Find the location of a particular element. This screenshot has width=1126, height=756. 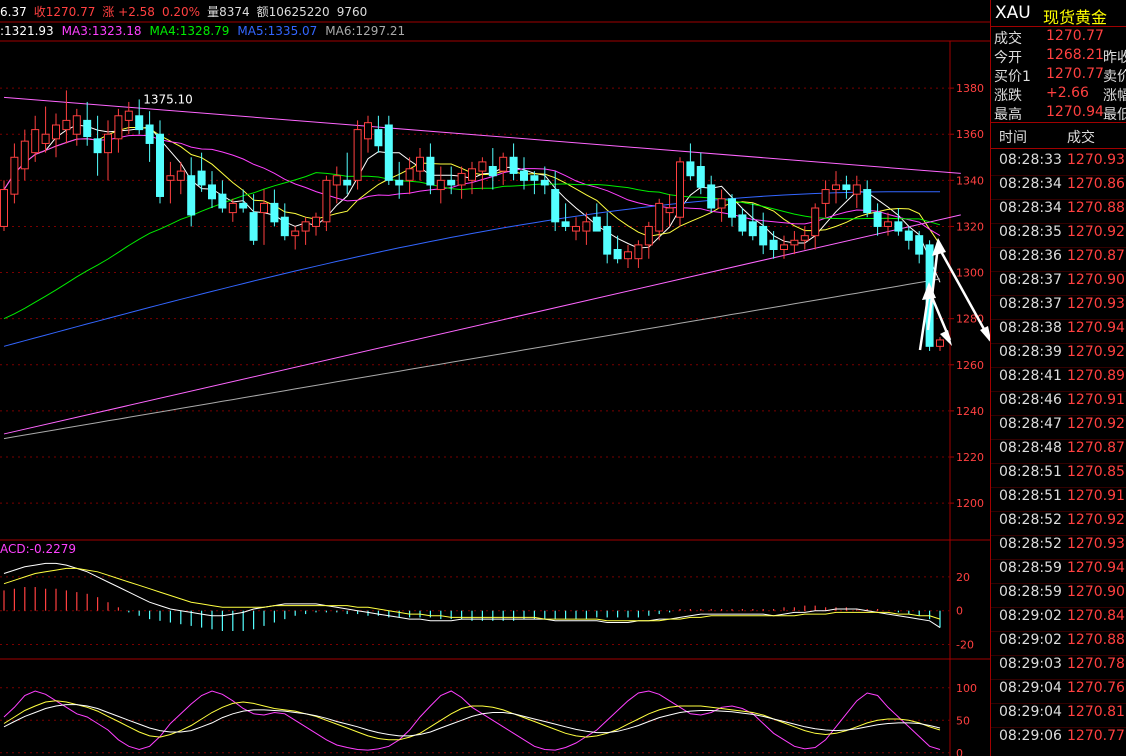

tick-row: 08:28:48 1270.87 is located at coordinates (1058, 452).